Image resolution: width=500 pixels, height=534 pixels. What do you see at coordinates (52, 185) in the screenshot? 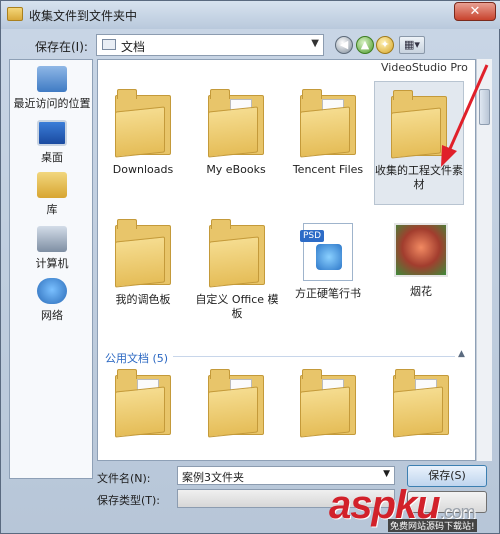
I see `library-icon` at bounding box center [52, 185].